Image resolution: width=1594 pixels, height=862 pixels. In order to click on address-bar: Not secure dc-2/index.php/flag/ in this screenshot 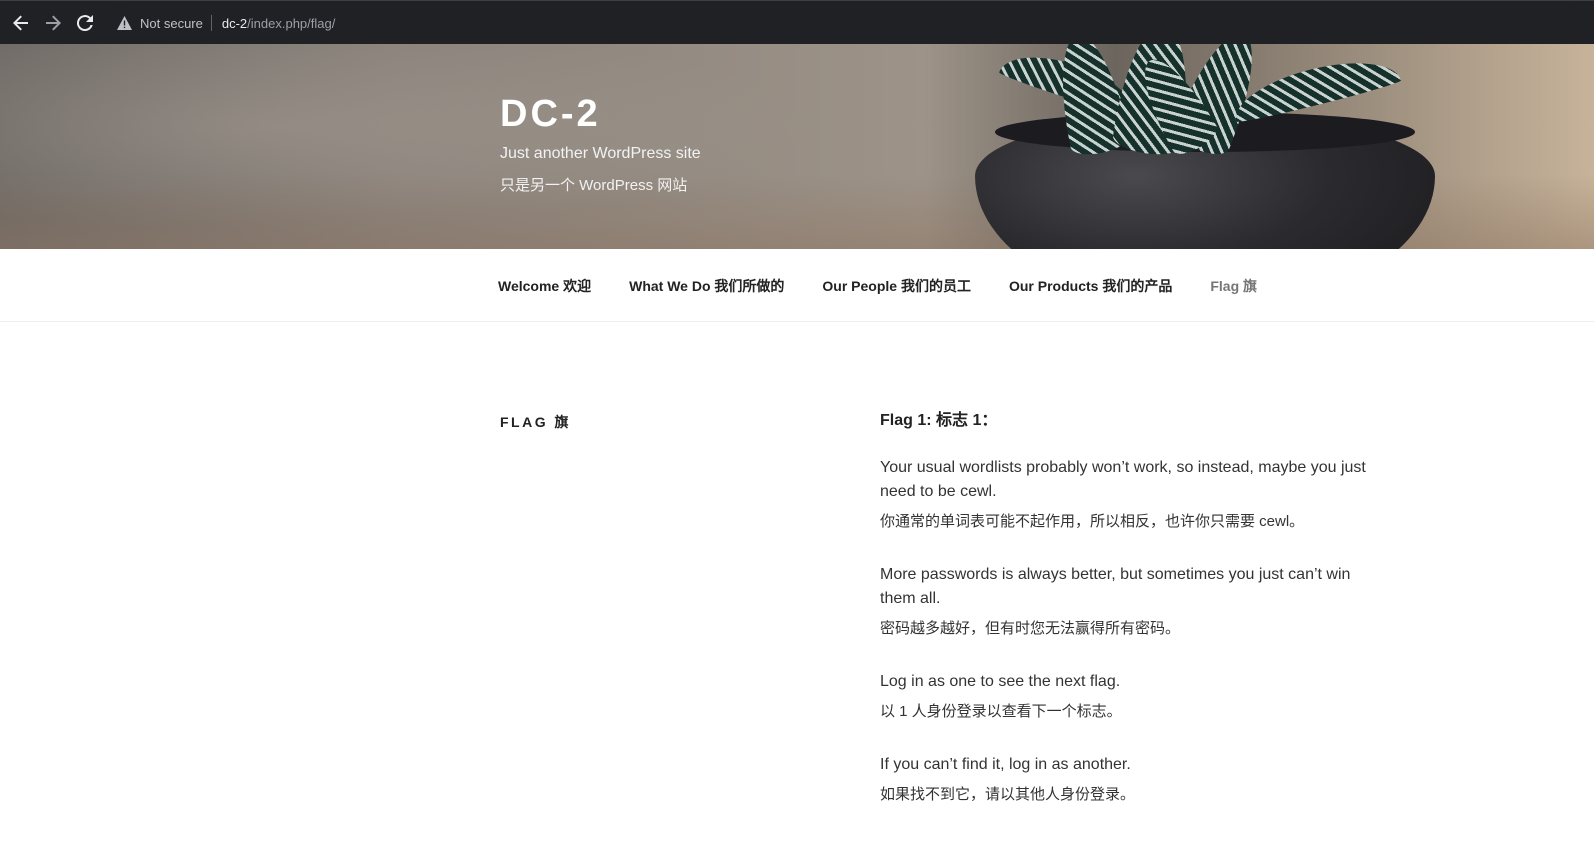, I will do `click(846, 23)`.